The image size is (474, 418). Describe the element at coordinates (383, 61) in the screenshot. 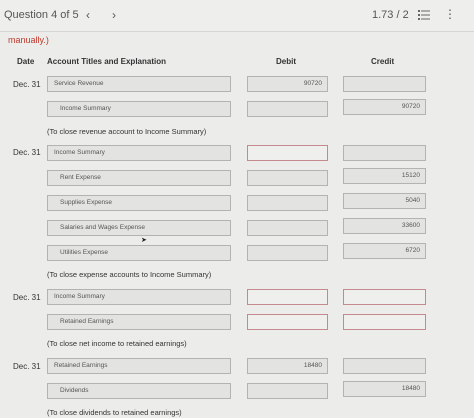

I see `credit-column-header: Credit` at that location.